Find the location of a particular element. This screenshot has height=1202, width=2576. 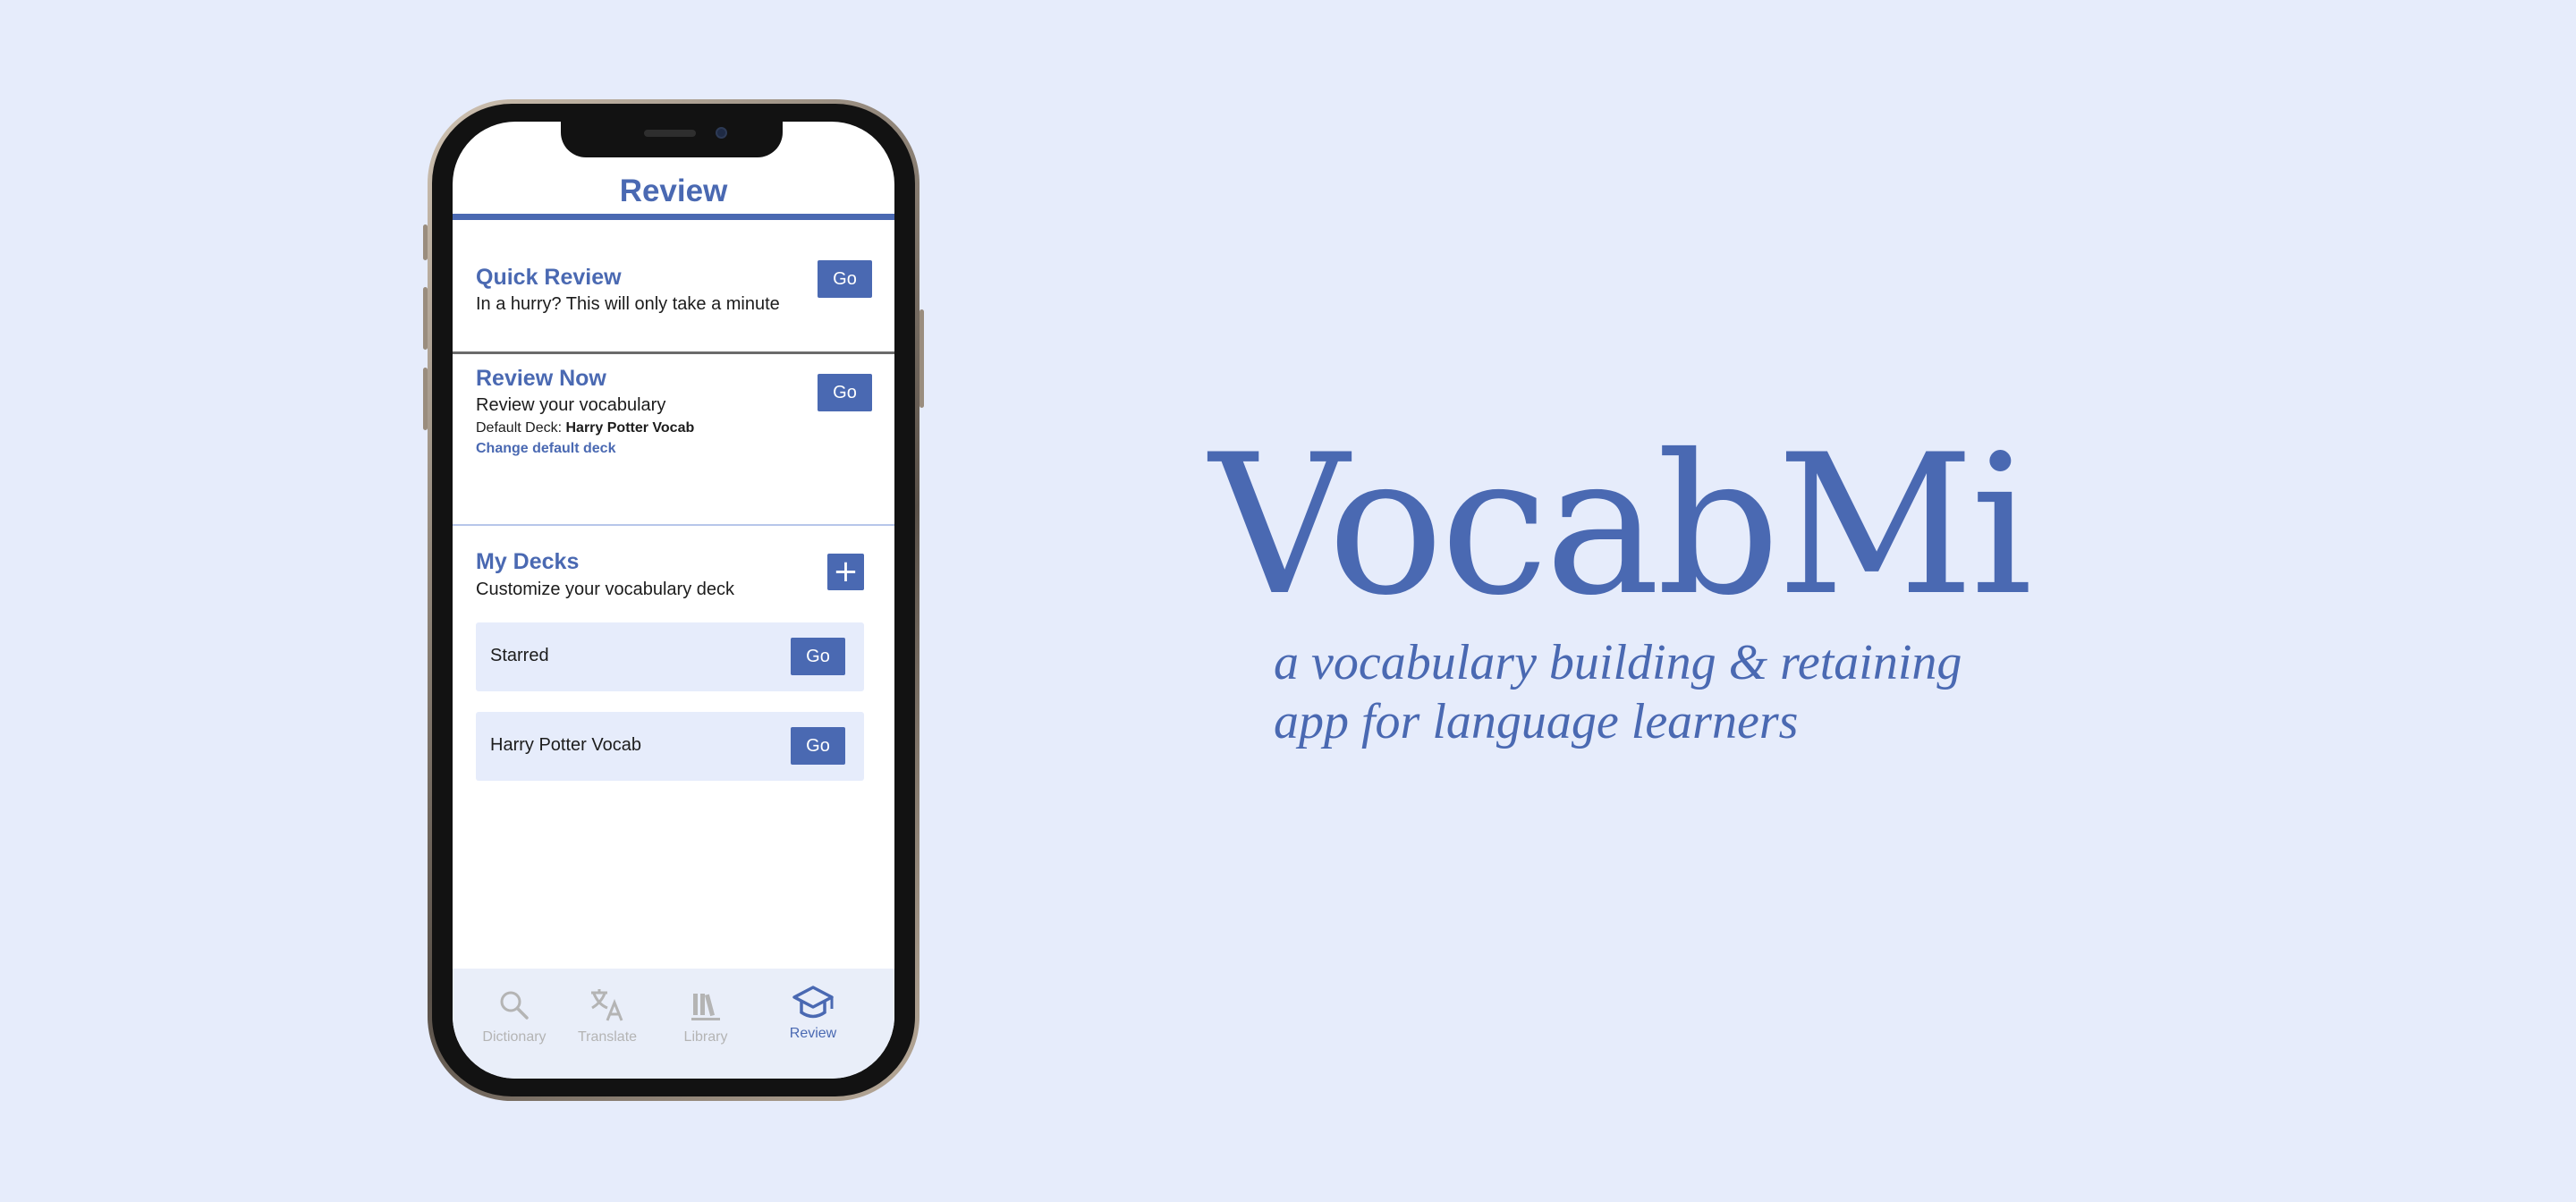

tagline-line-1: a vocabulary building & retaining is located at coordinates (1618, 662).